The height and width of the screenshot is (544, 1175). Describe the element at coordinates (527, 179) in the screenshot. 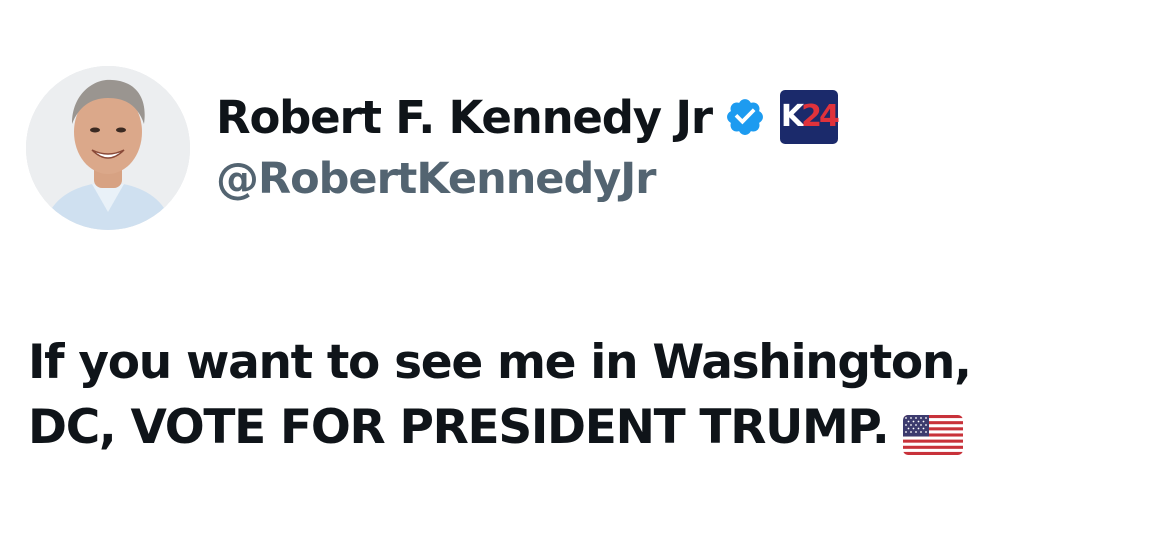

I see `user-handle: @RobertKennedyJr` at that location.